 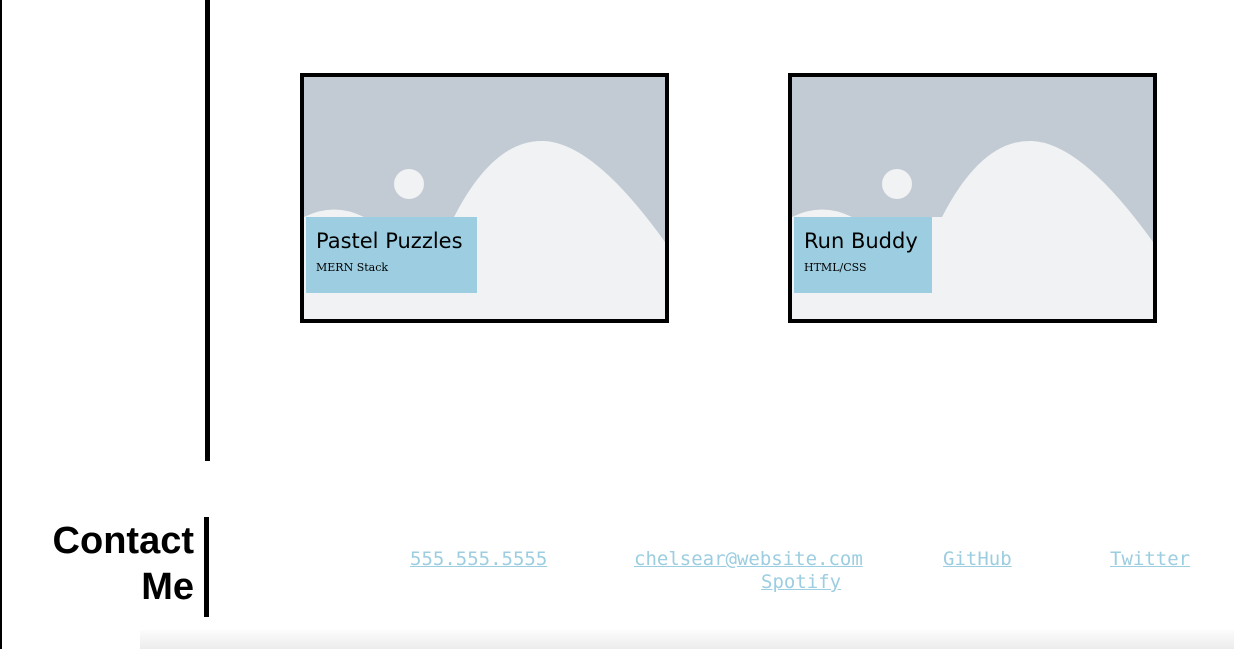 What do you see at coordinates (863, 255) in the screenshot?
I see `project-caption: Run Buddy HTML/CSS` at bounding box center [863, 255].